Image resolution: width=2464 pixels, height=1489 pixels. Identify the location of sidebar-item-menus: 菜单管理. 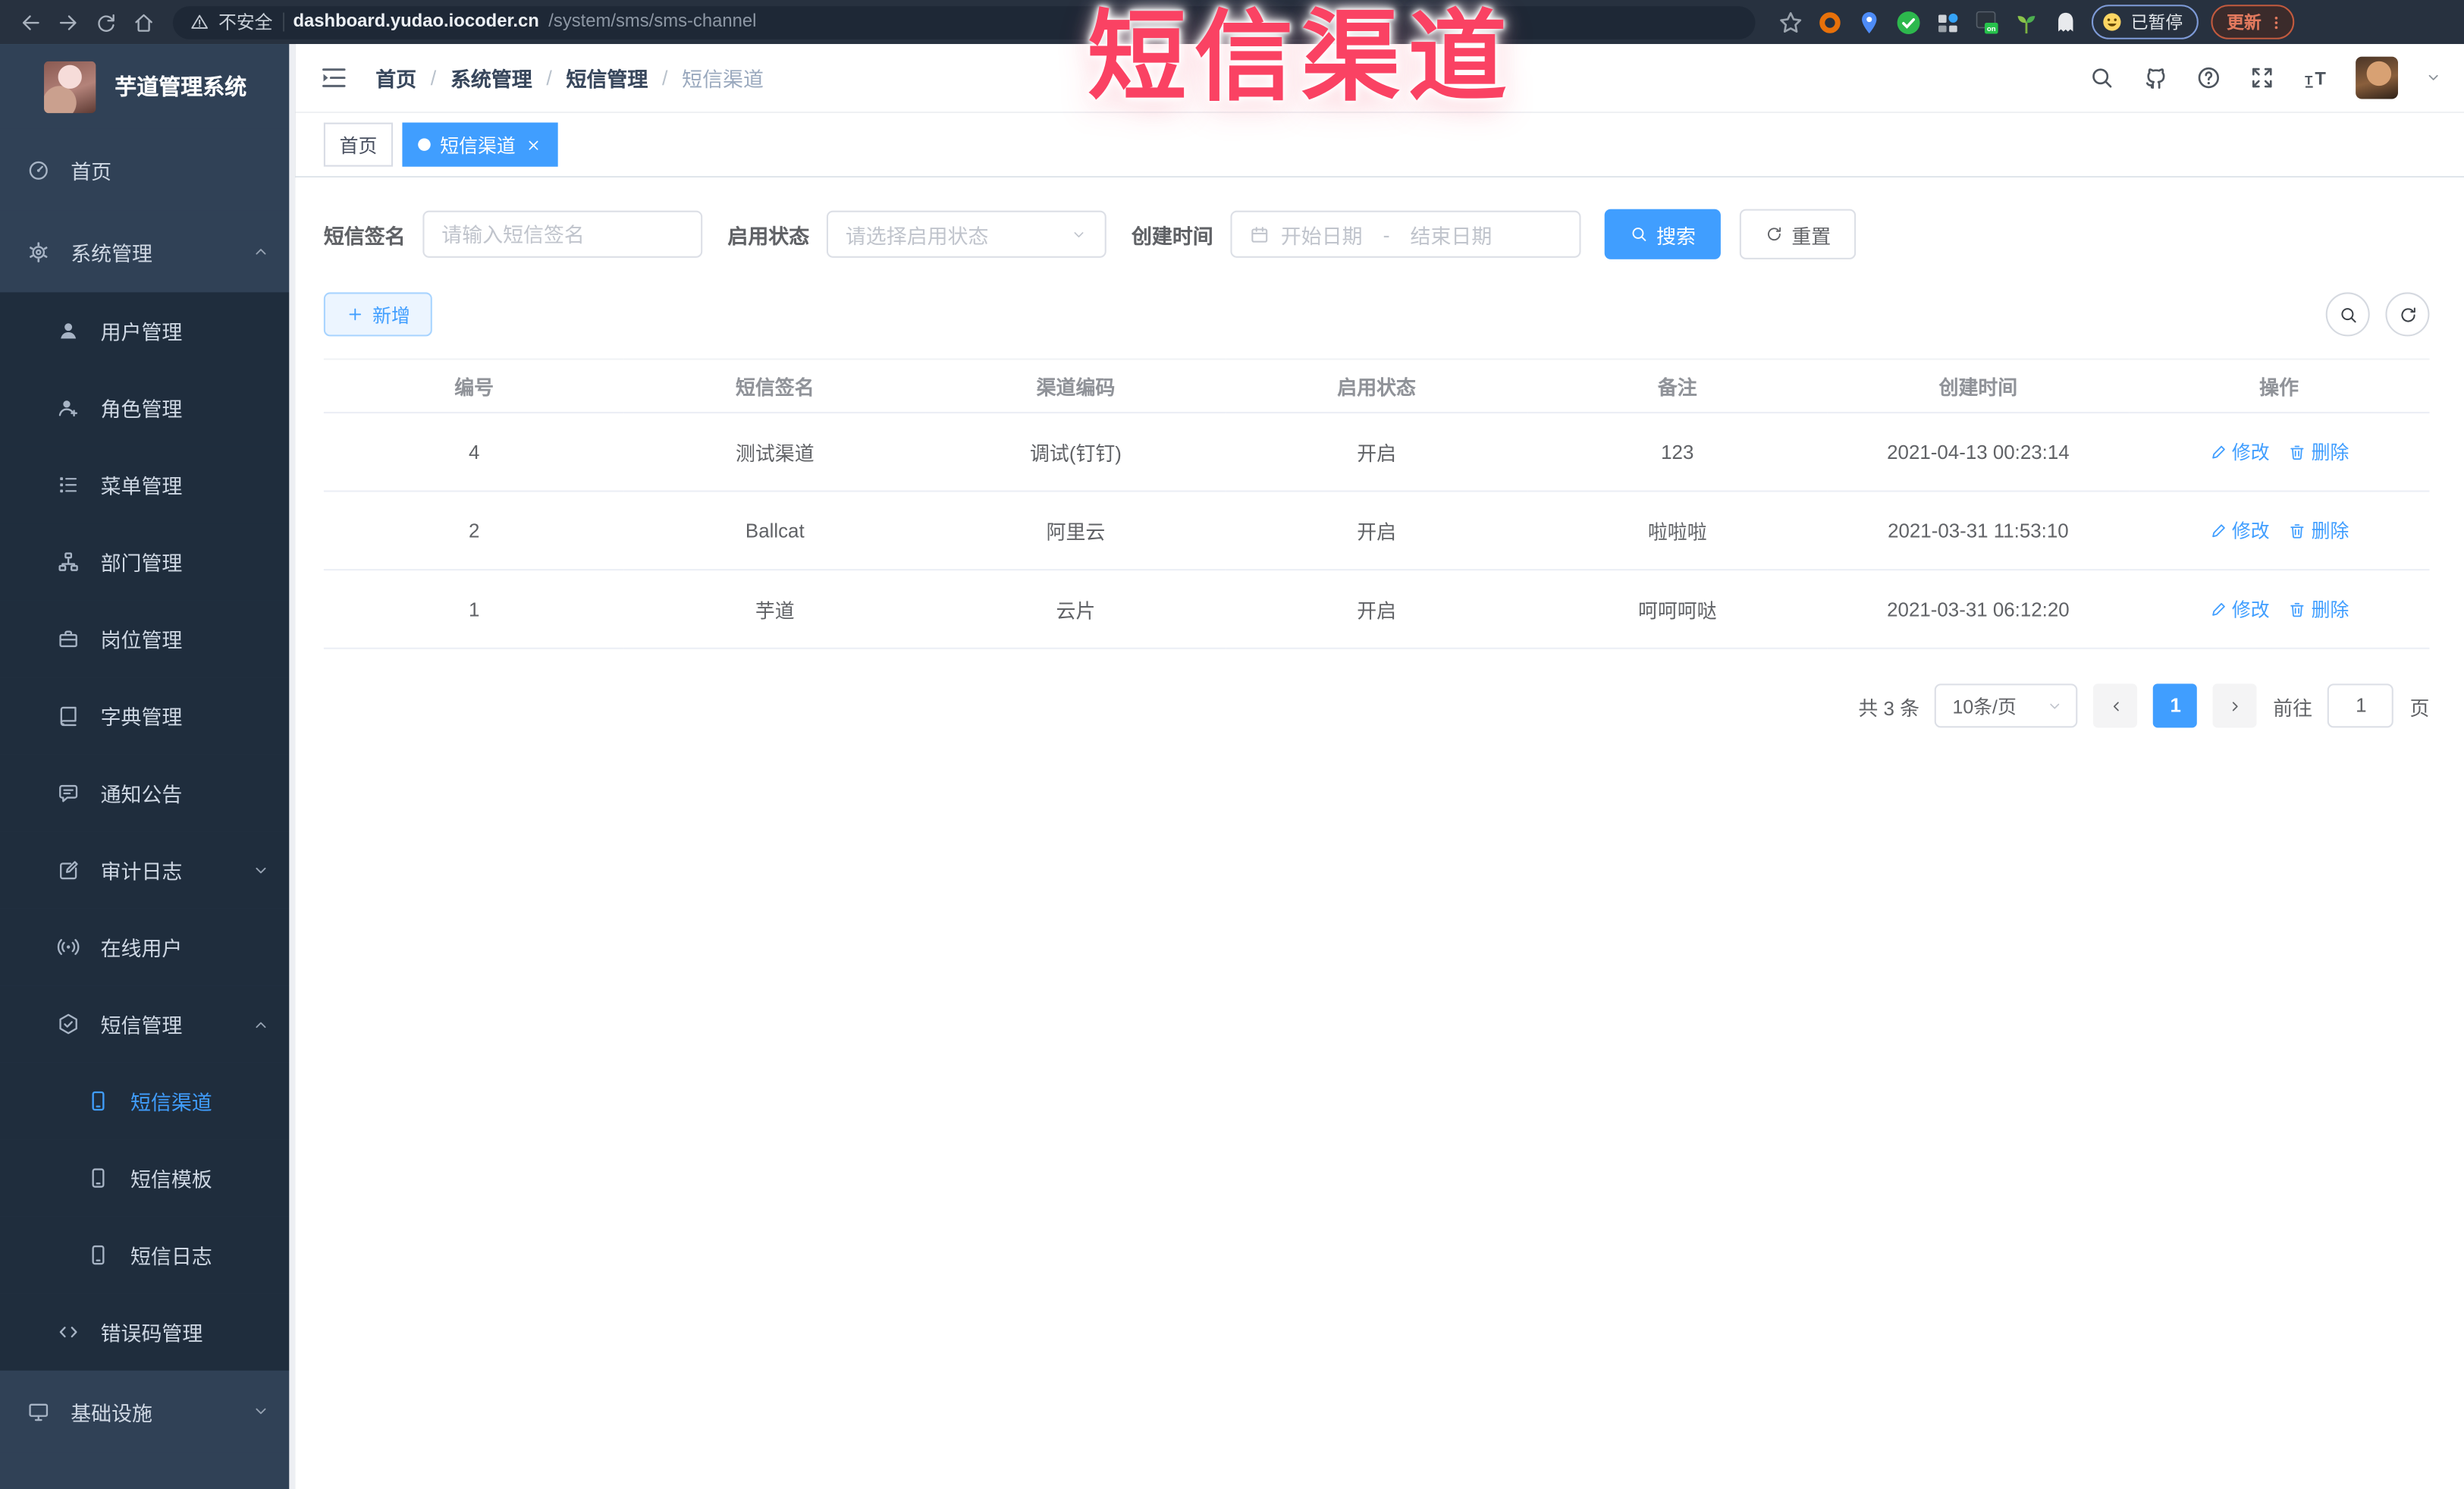
(148, 485).